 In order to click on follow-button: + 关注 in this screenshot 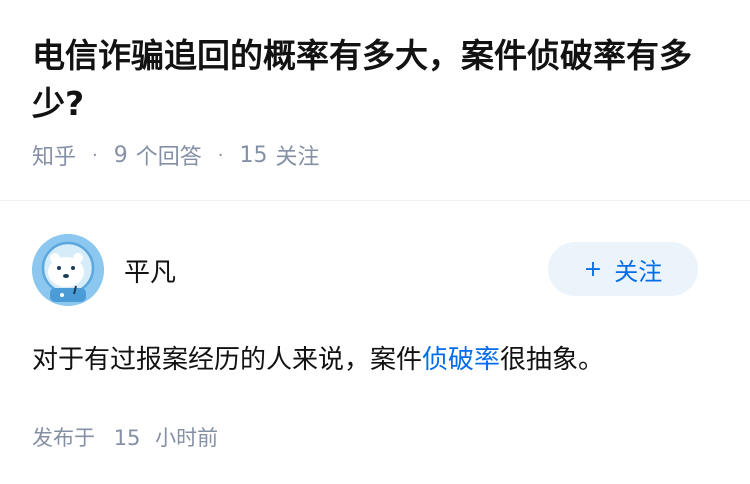, I will do `click(623, 269)`.